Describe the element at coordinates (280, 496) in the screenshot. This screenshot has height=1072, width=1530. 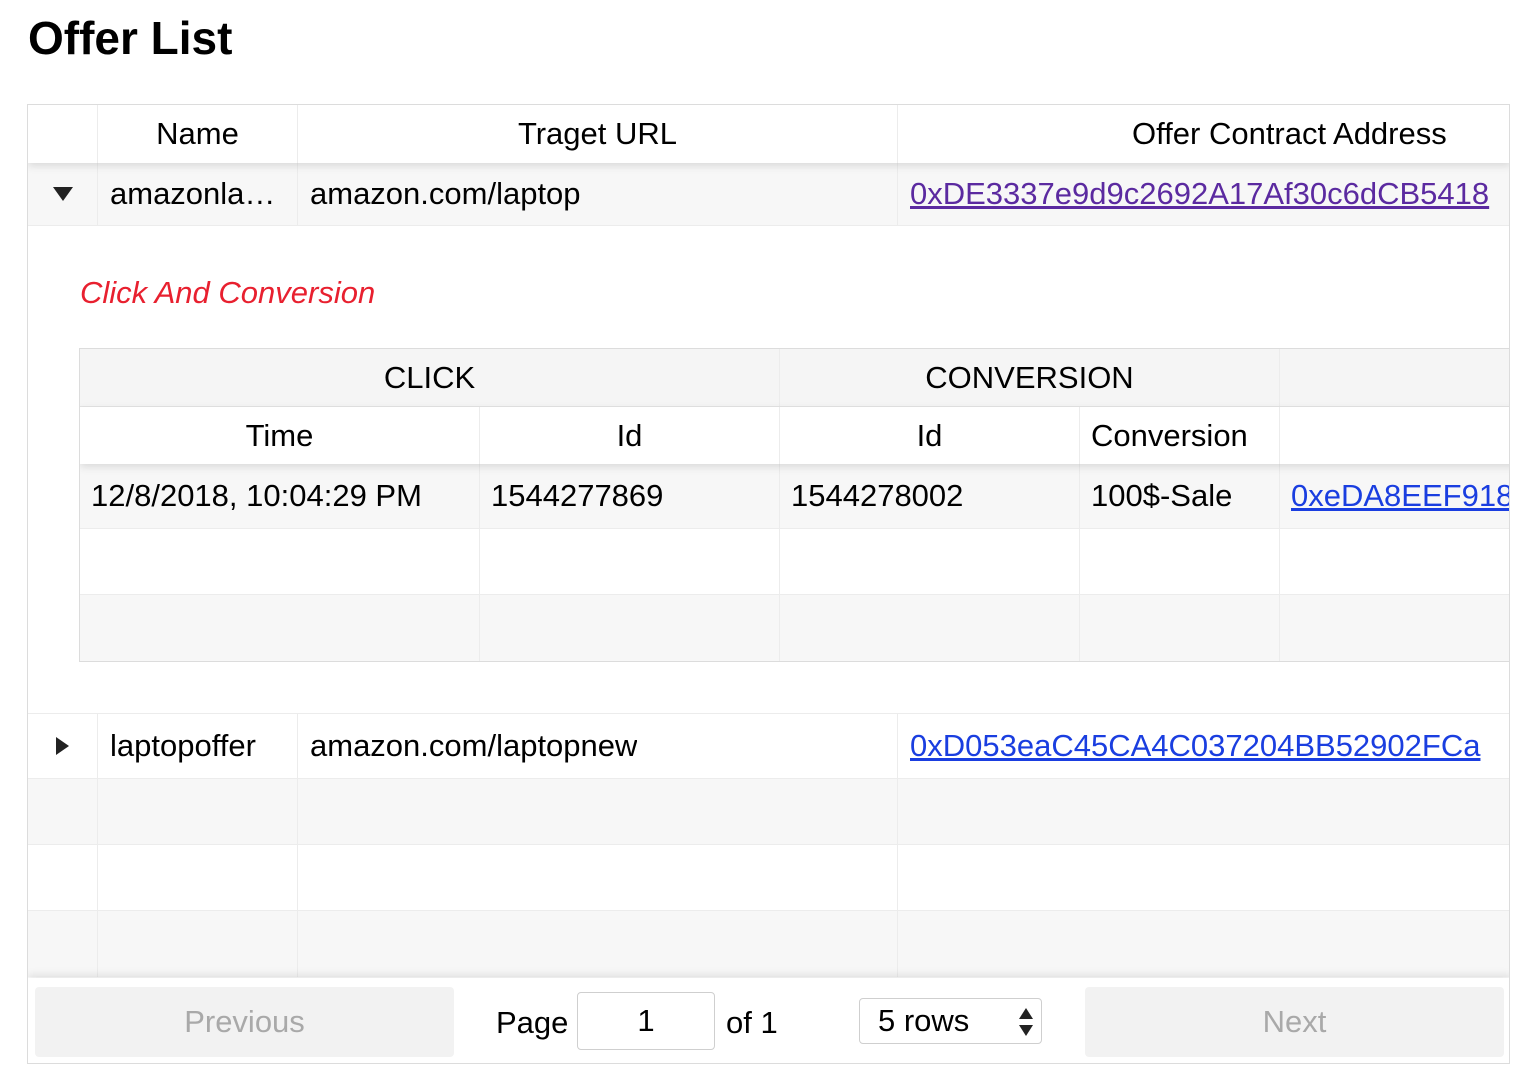
I see `time-cell: 12/8/2018, 10:04:29 PM` at that location.